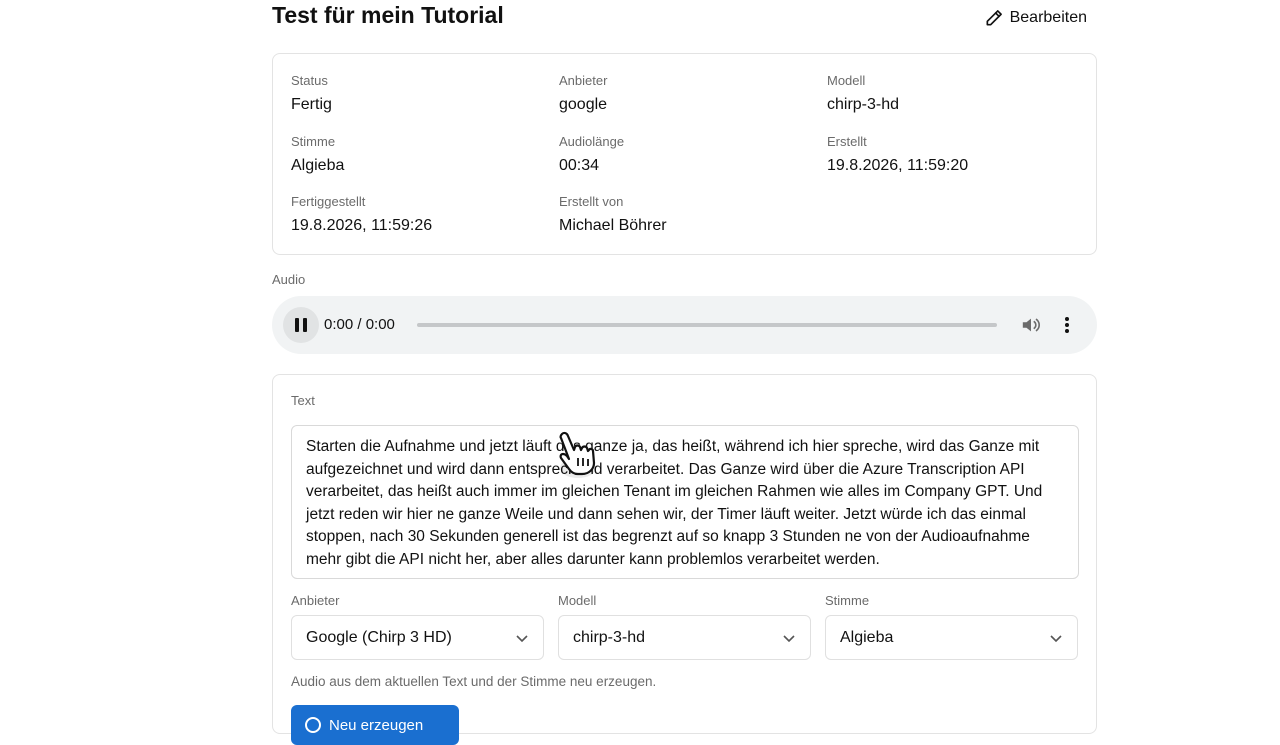 The height and width of the screenshot is (745, 1280). I want to click on field-created-by: Erstellt von Michael Böhrer, so click(613, 214).